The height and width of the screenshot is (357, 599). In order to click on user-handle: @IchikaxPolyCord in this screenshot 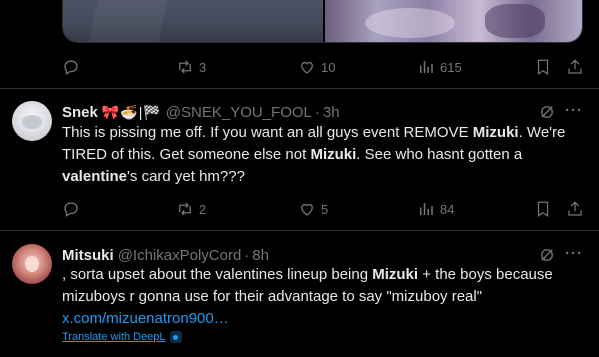, I will do `click(180, 255)`.